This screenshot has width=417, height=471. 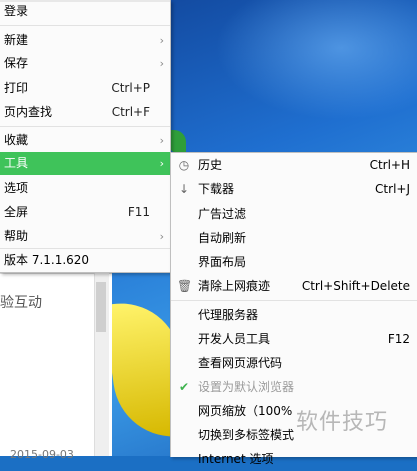 What do you see at coordinates (355, 286) in the screenshot?
I see `submenu-item-shortcut: Ctrl+Shift+Delete` at bounding box center [355, 286].